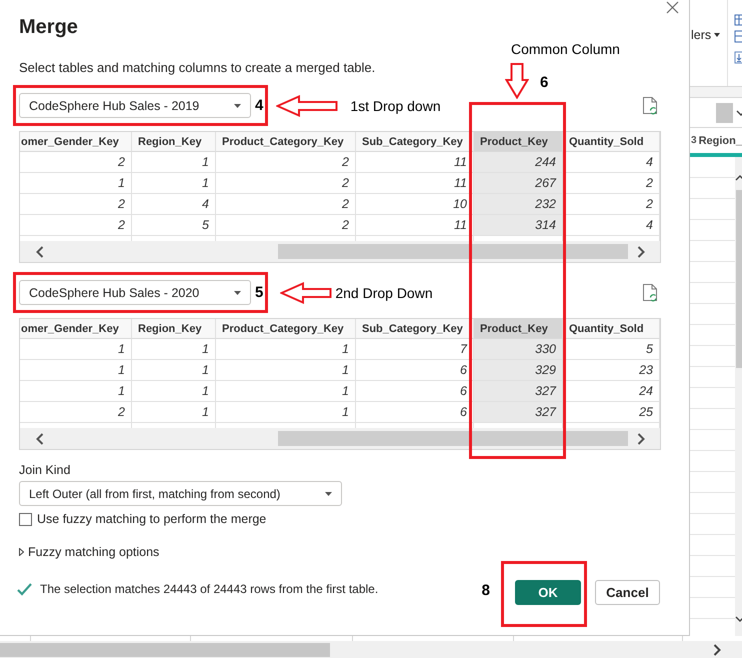 The width and height of the screenshot is (742, 658). Describe the element at coordinates (135, 292) in the screenshot. I see `table-dropdown: CodeSphere Hub Sales - 2020` at that location.